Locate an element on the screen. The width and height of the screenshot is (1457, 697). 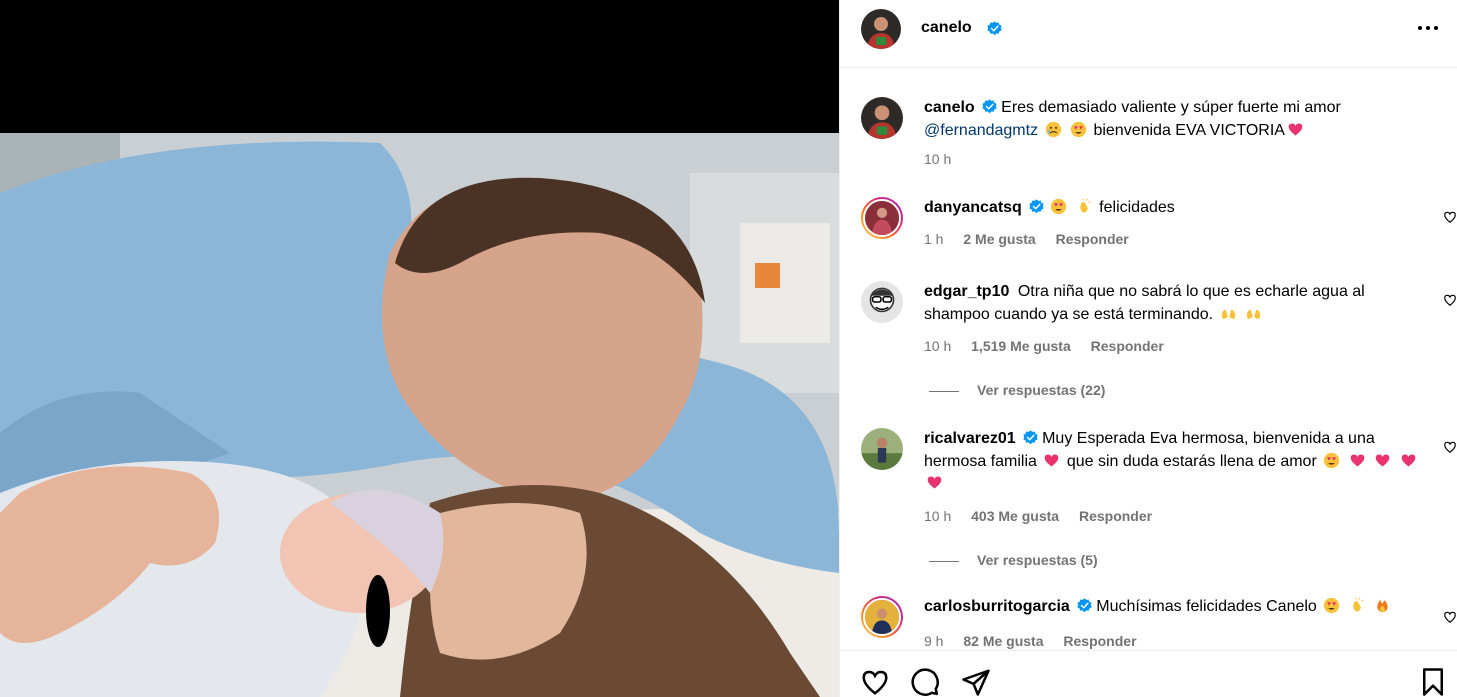
author-username: canelo is located at coordinates (946, 28).